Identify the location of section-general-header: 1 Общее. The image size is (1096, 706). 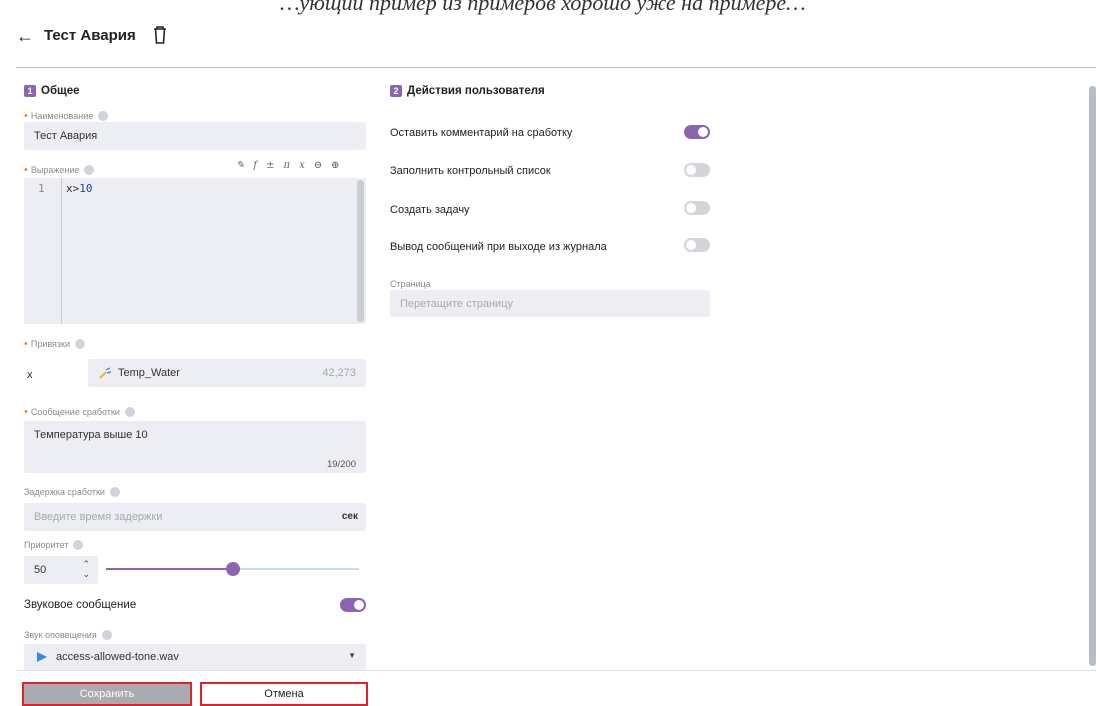
(52, 91).